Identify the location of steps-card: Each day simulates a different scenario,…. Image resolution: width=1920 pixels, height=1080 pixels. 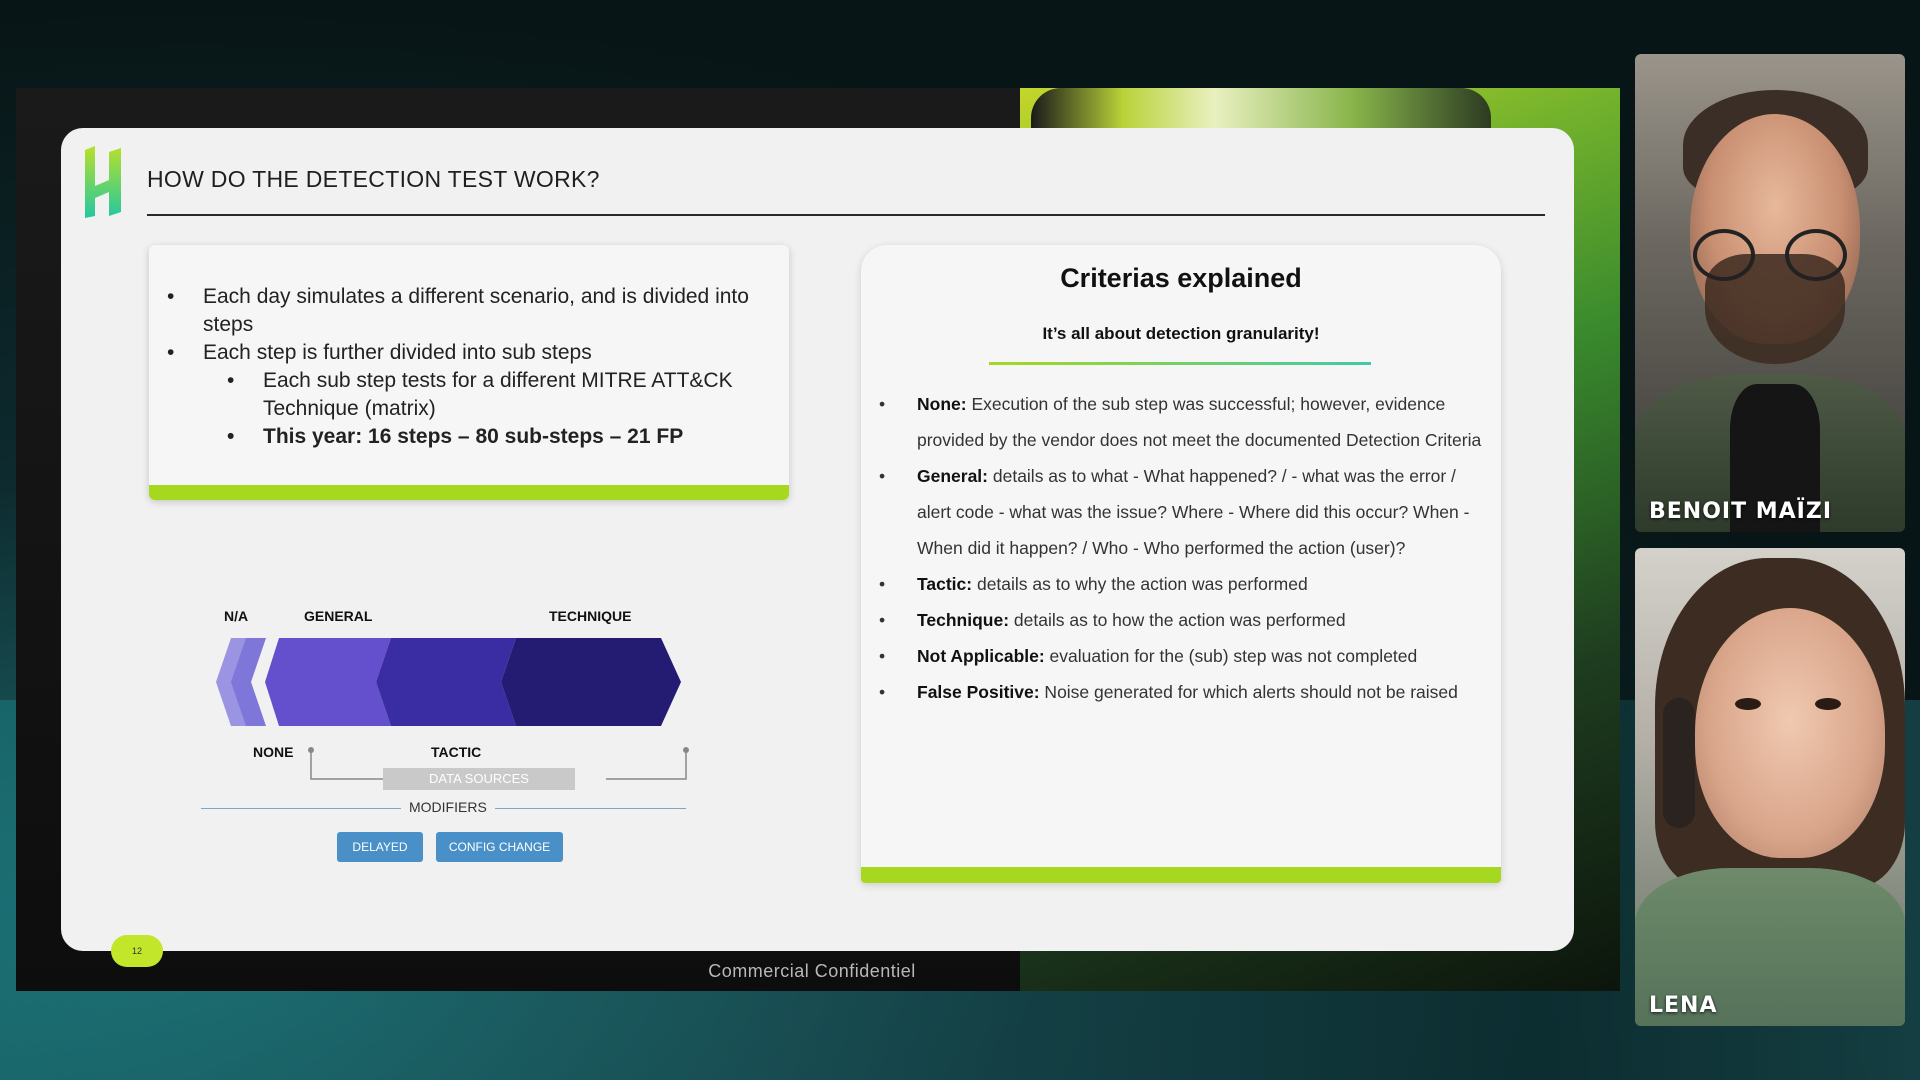
(469, 372).